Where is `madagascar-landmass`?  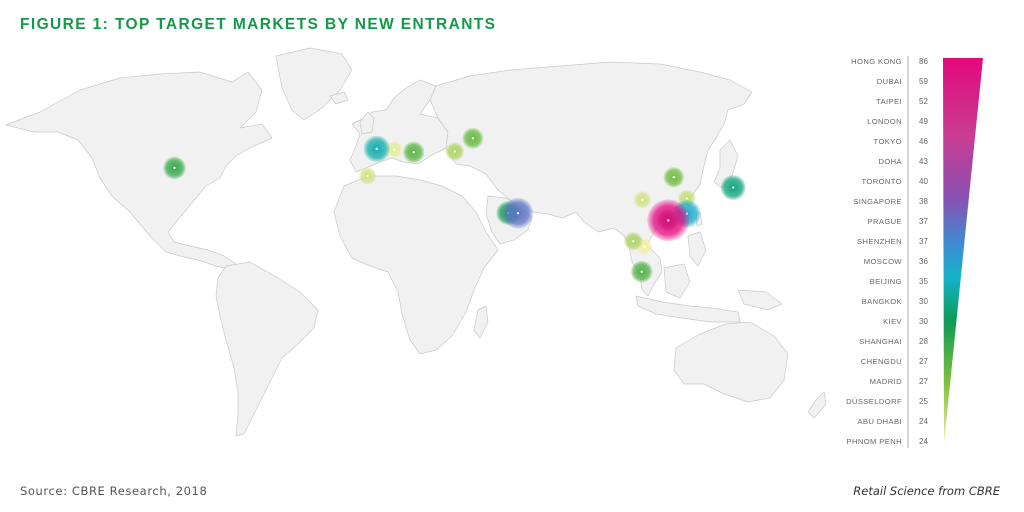
madagascar-landmass is located at coordinates (481, 322).